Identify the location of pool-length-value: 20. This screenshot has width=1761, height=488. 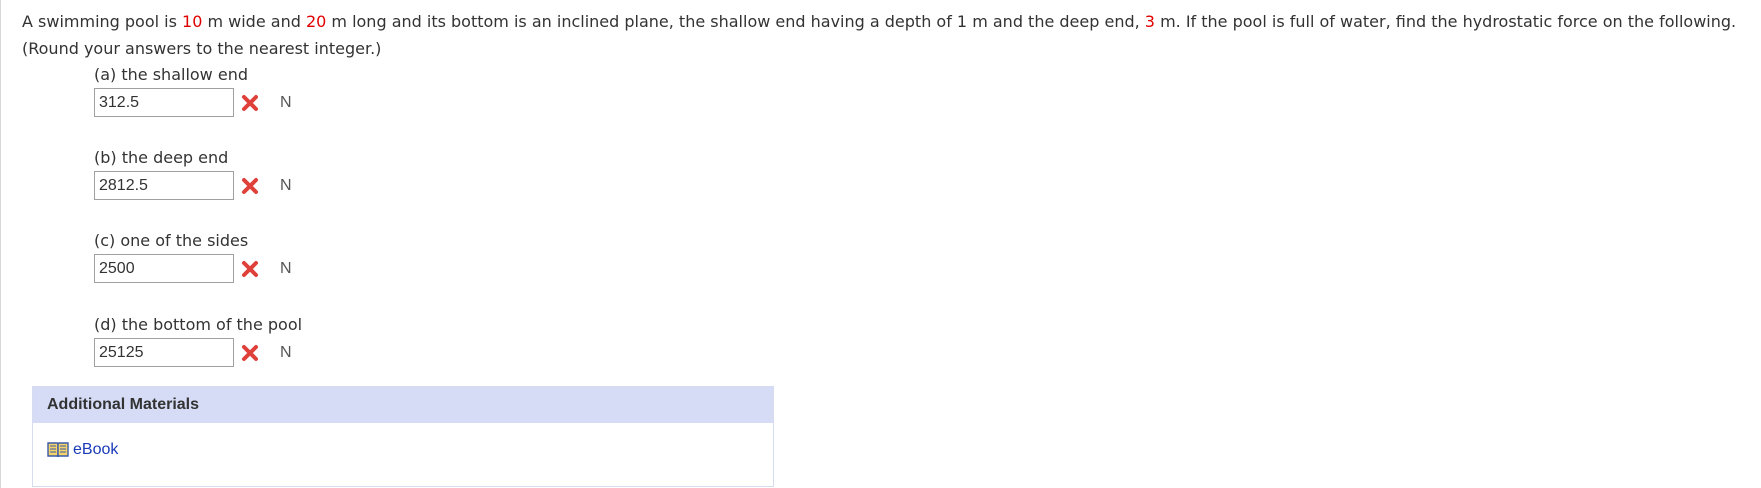
(316, 21).